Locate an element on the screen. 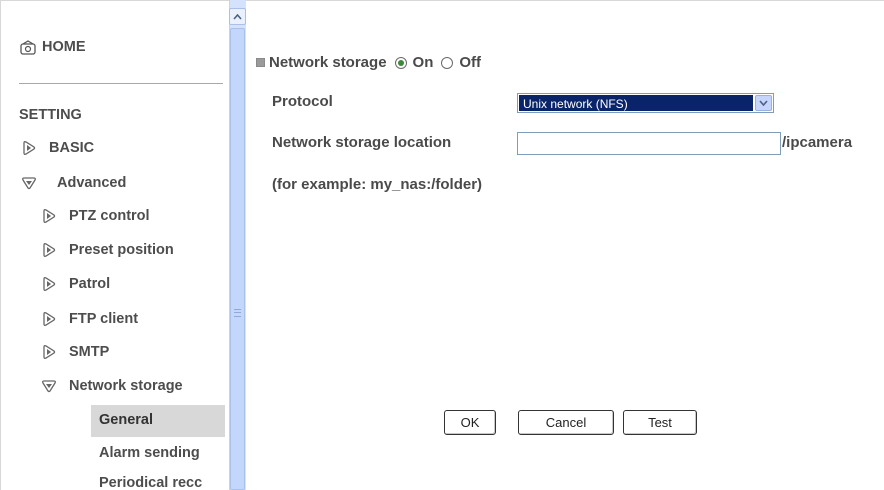 The height and width of the screenshot is (490, 884). radio-off is located at coordinates (447, 62).